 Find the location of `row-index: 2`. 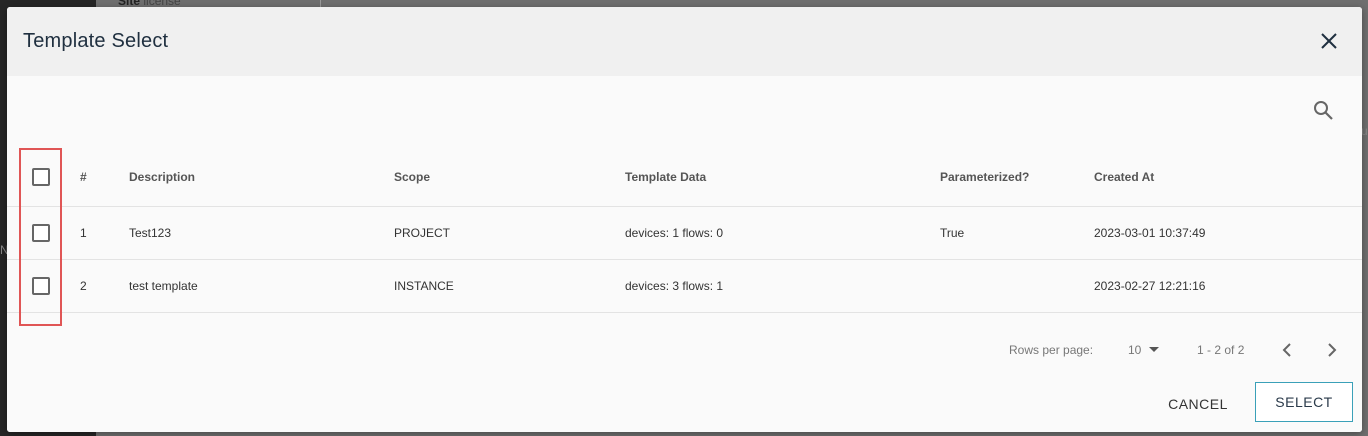

row-index: 2 is located at coordinates (83, 286).